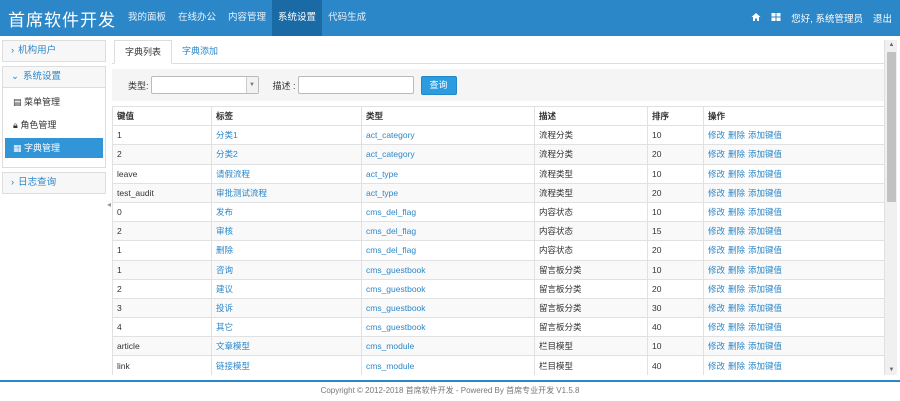  What do you see at coordinates (224, 250) in the screenshot?
I see `label-link: 删除` at bounding box center [224, 250].